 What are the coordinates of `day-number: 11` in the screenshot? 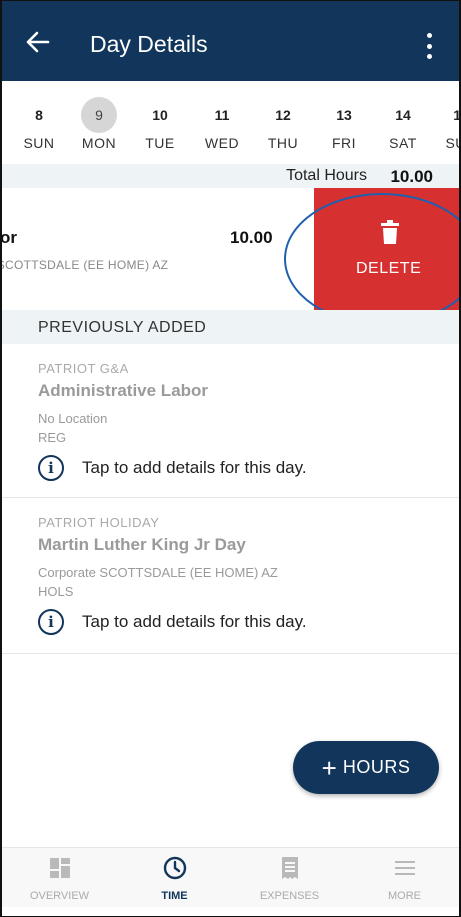 It's located at (222, 115).